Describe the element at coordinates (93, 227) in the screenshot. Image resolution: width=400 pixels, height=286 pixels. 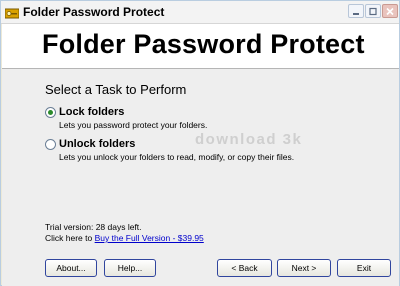
I see `trial-status: Trial version: 28 days left.` at that location.